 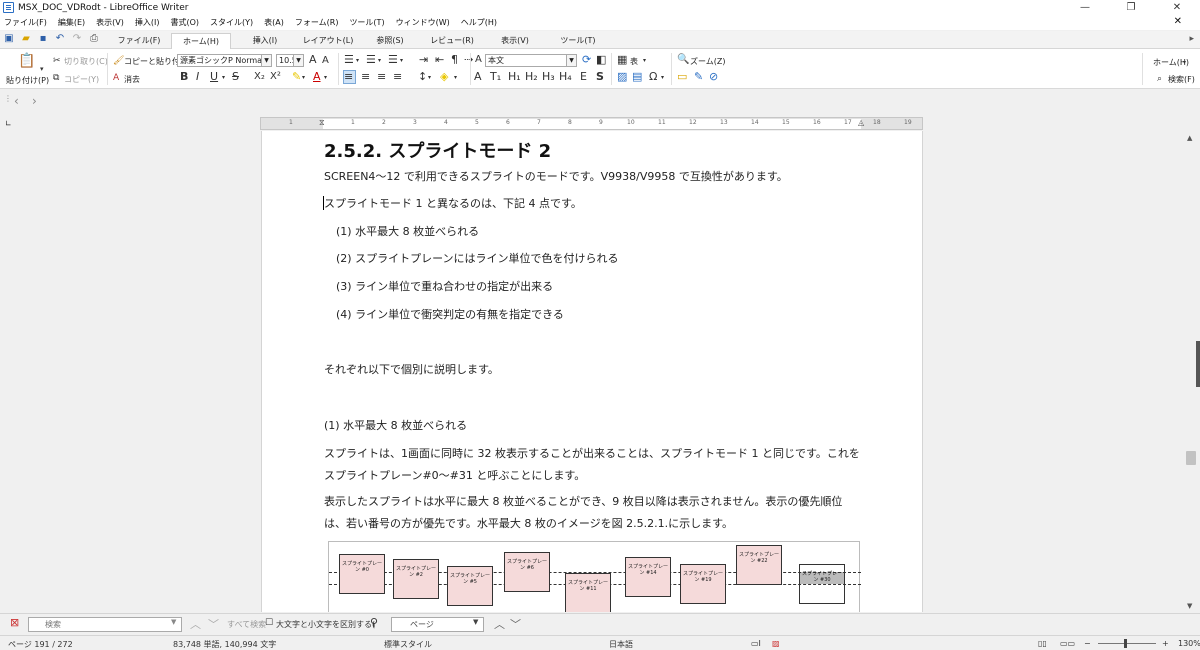 What do you see at coordinates (682, 77) in the screenshot?
I see `comment-icon: ▭` at bounding box center [682, 77].